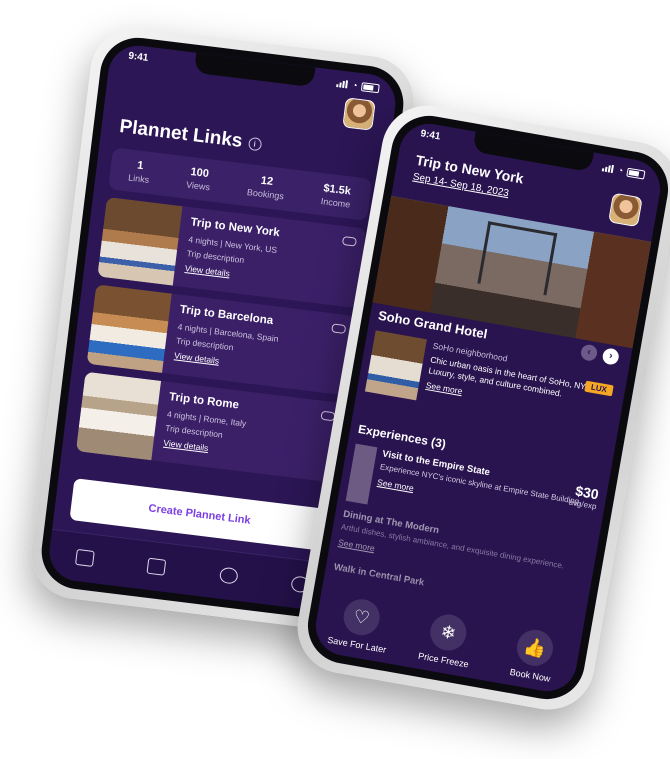 Image resolution: width=670 pixels, height=759 pixels. Describe the element at coordinates (138, 172) in the screenshot. I see `stat-links: 1 Links` at that location.